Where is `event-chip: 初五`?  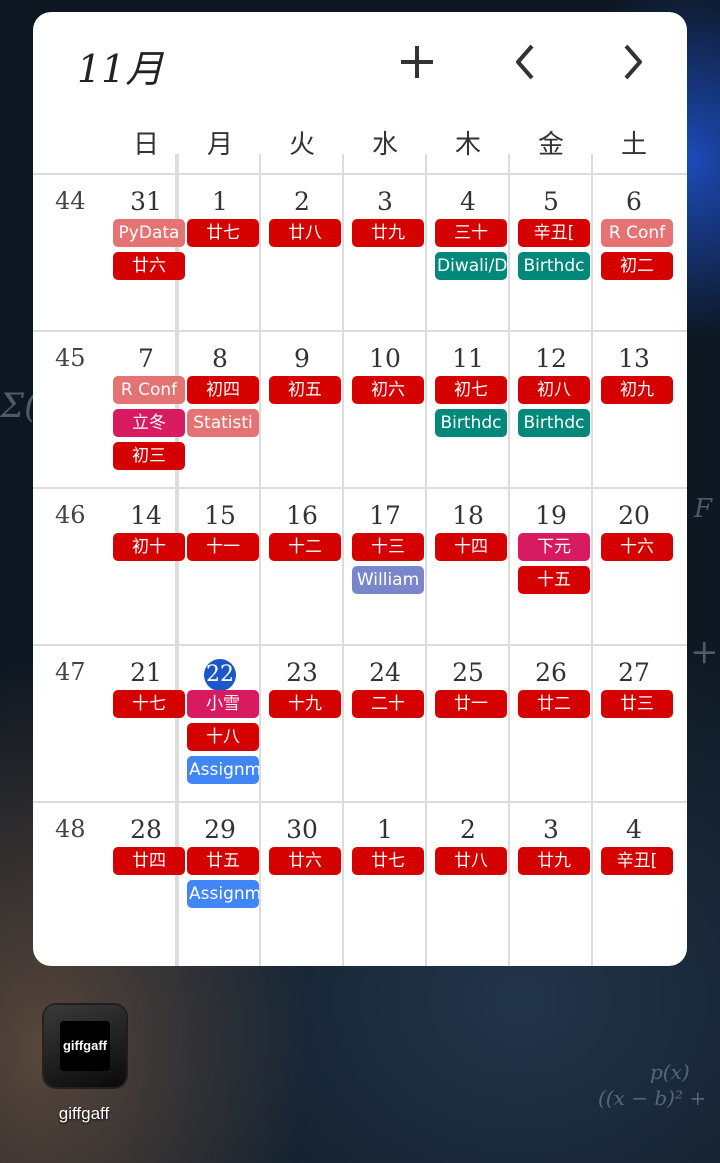
event-chip: 初五 is located at coordinates (305, 390).